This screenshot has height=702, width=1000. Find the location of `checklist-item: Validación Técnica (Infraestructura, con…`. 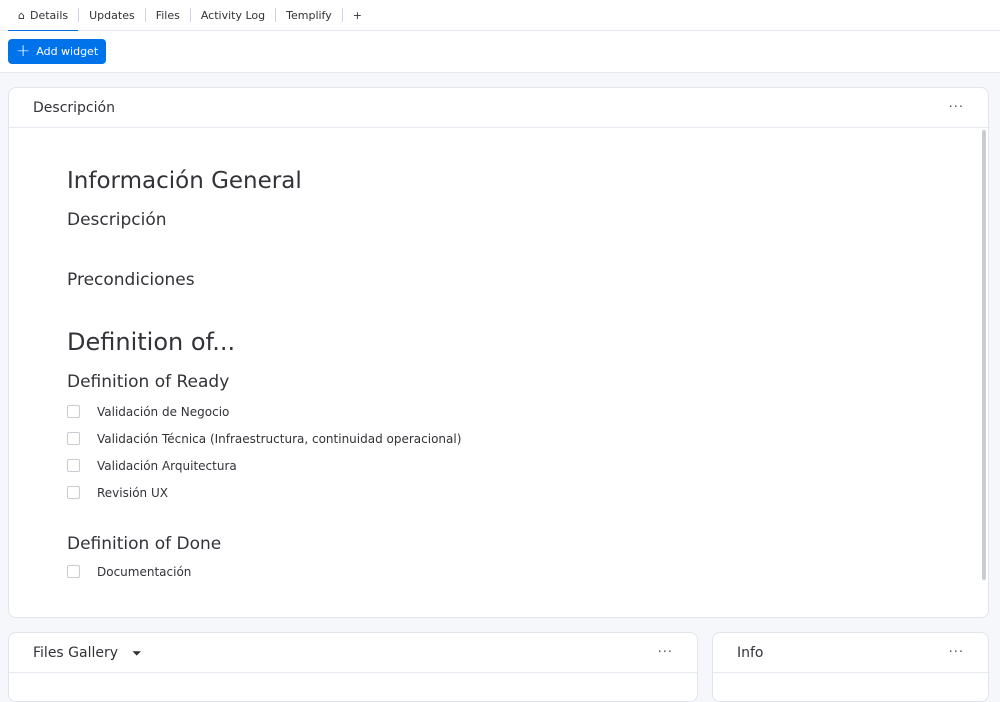

checklist-item: Validación Técnica (Infraestructura, con… is located at coordinates (498, 438).